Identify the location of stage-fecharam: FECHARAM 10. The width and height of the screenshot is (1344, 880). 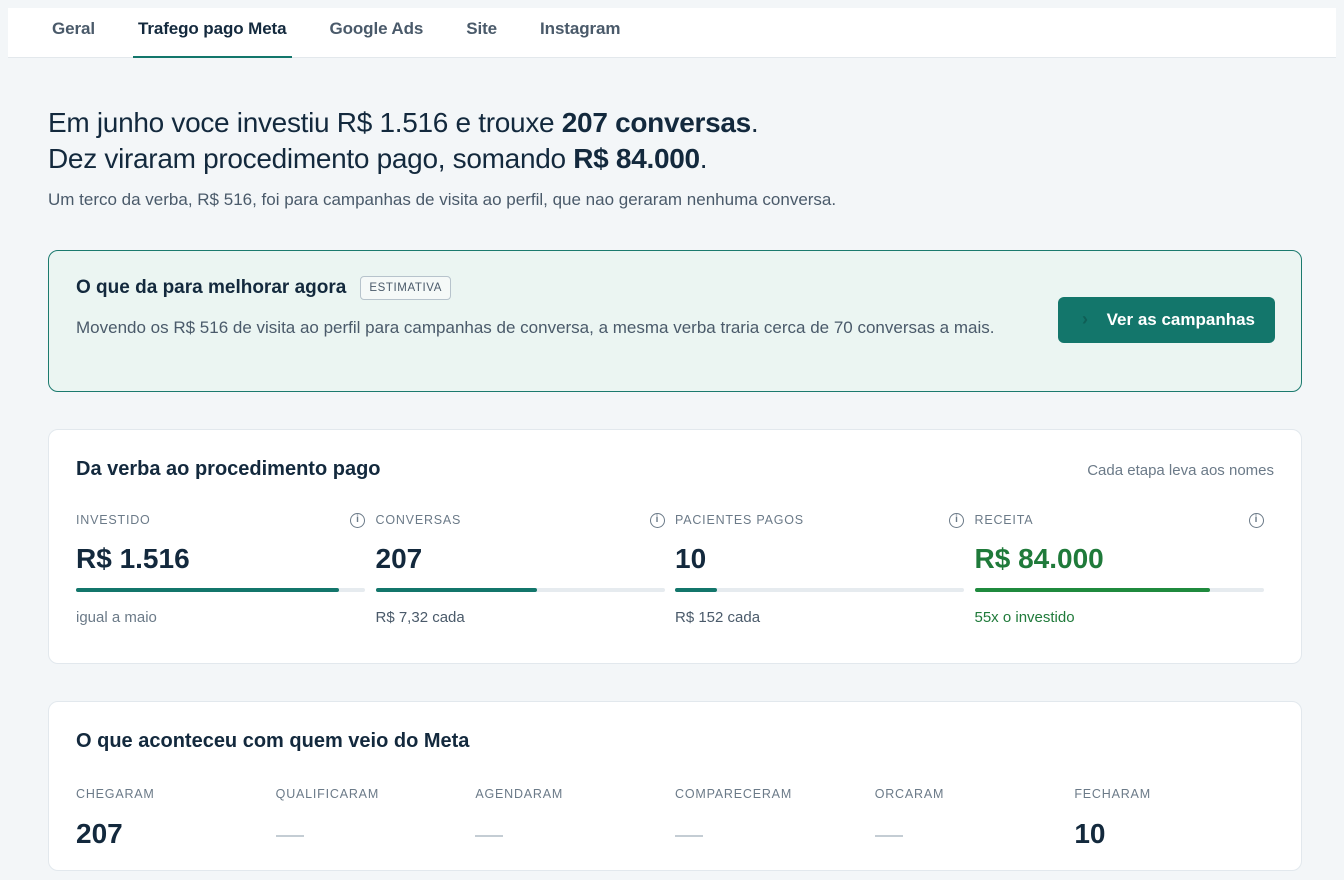
(1174, 819).